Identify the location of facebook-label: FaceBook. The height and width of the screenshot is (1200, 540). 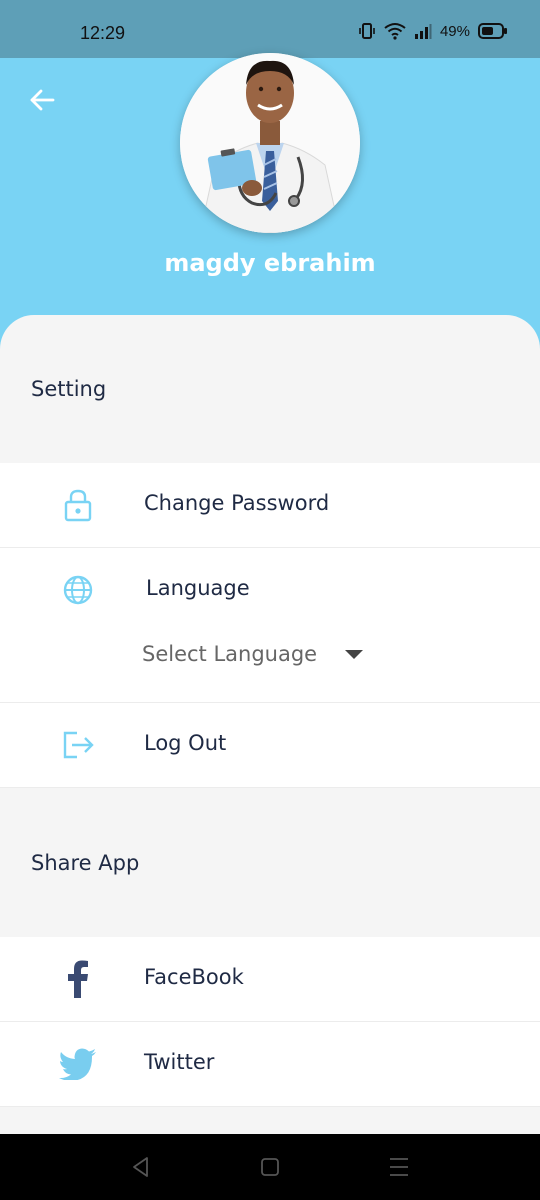
(194, 977).